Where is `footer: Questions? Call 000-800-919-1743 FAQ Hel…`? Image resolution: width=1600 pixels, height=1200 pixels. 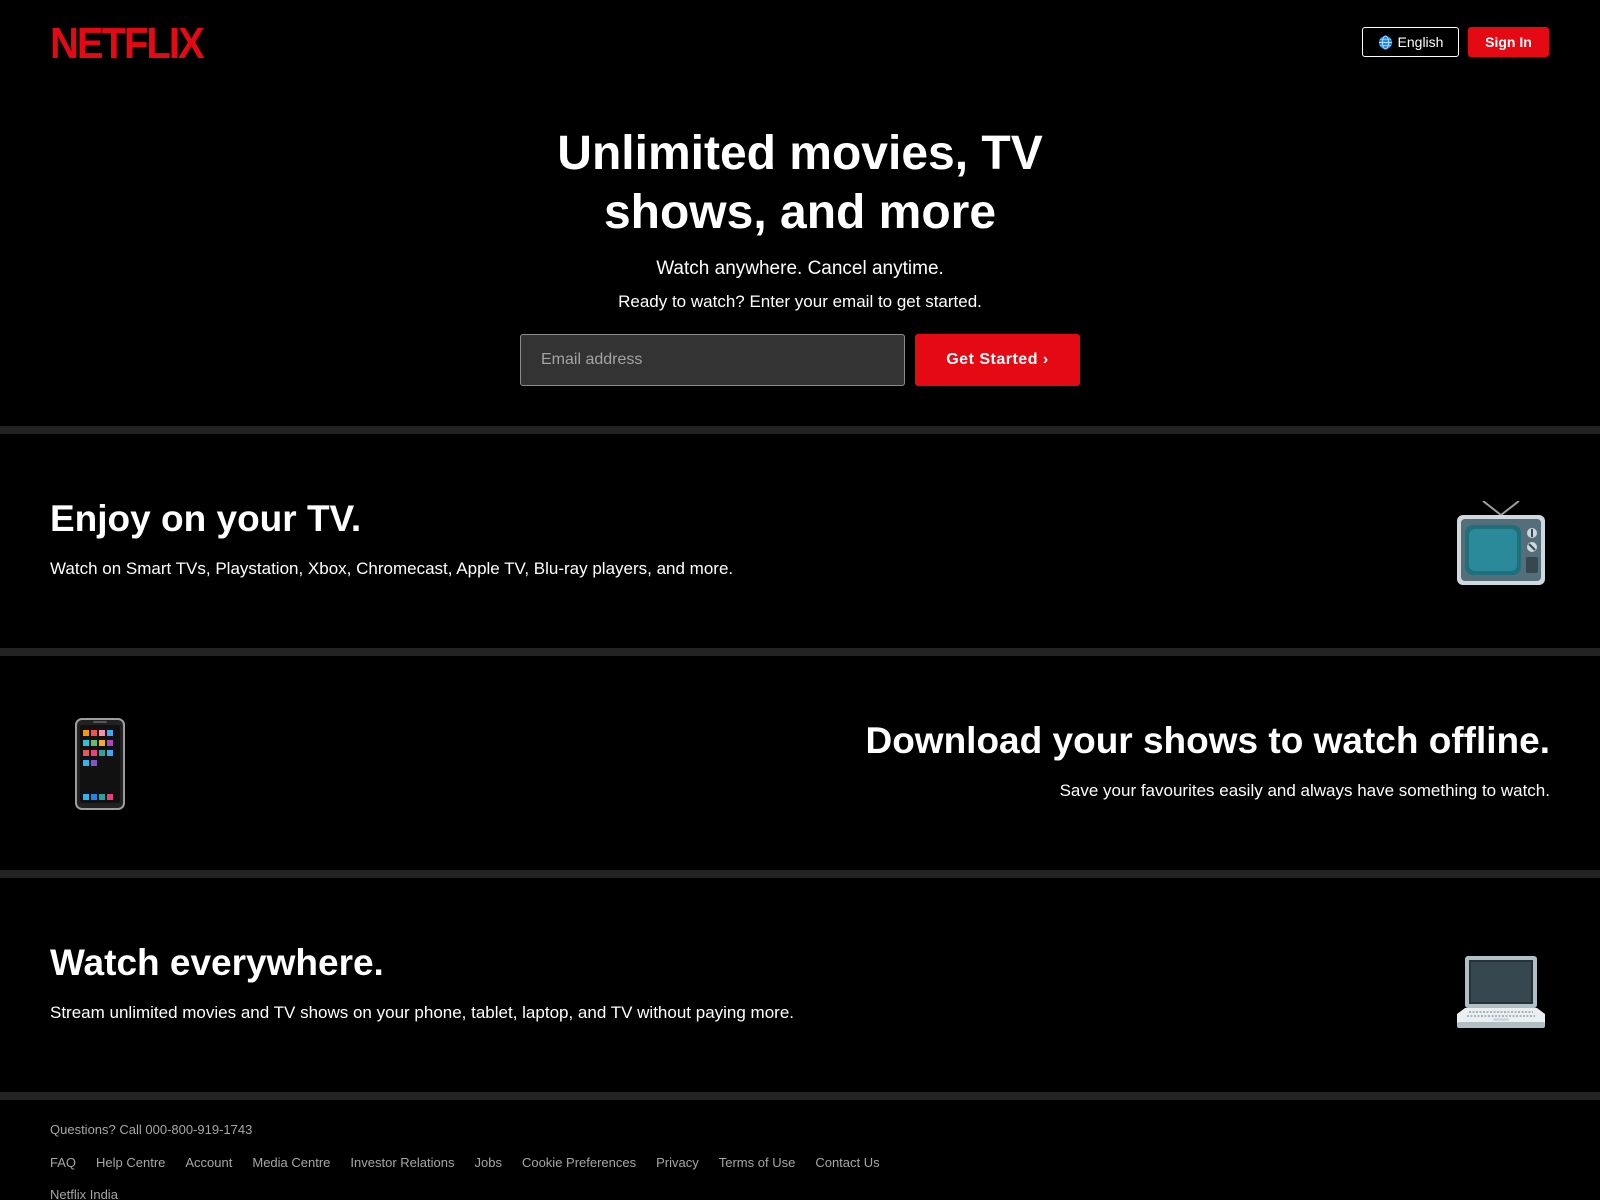 footer: Questions? Call 000-800-919-1743 FAQ Hel… is located at coordinates (800, 1150).